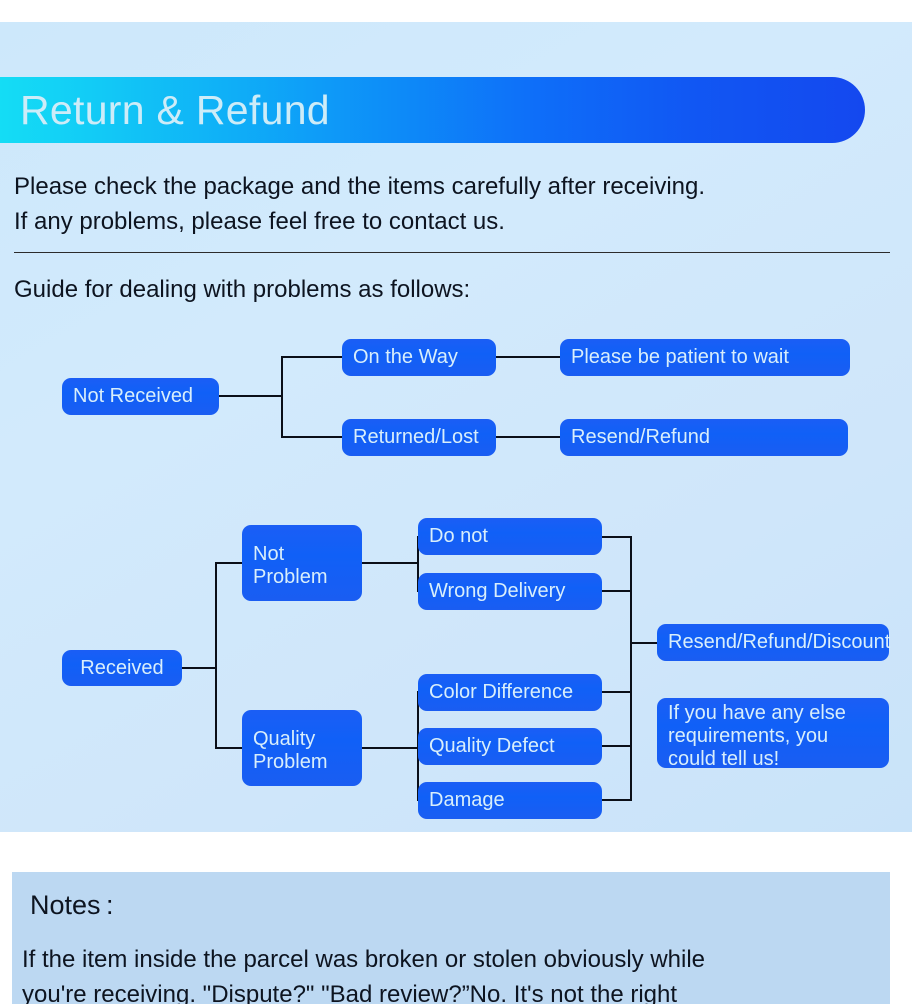  What do you see at coordinates (312, 437) in the screenshot?
I see `connector-notreceived-to-returnedlost` at bounding box center [312, 437].